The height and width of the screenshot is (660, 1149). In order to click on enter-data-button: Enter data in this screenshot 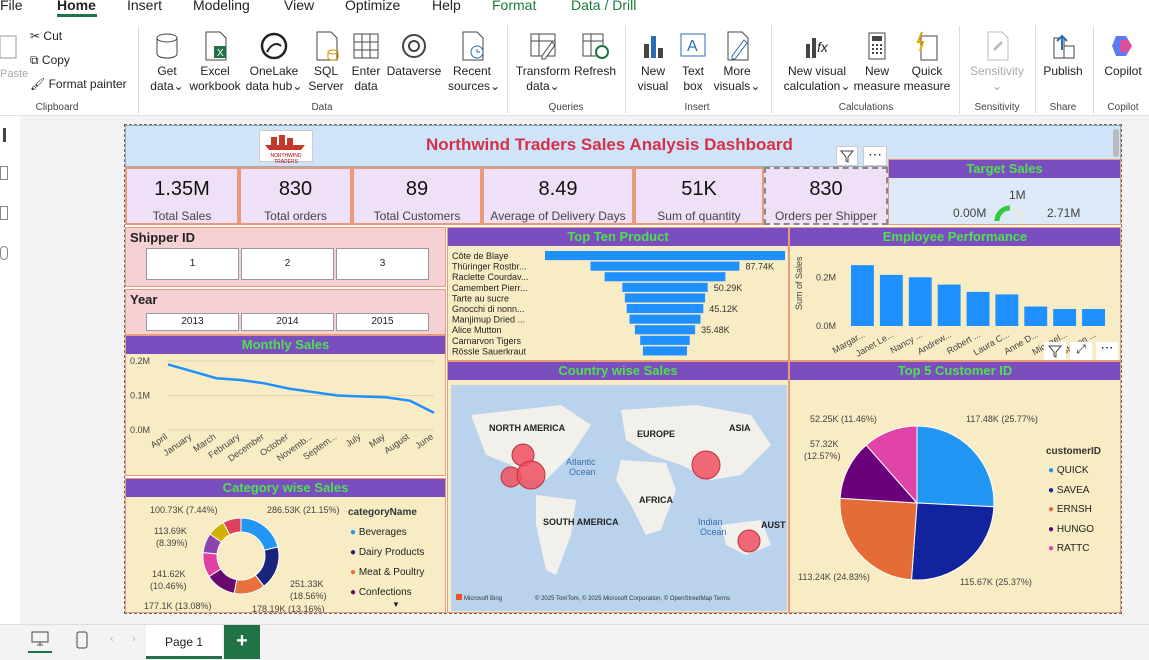, I will do `click(366, 62)`.